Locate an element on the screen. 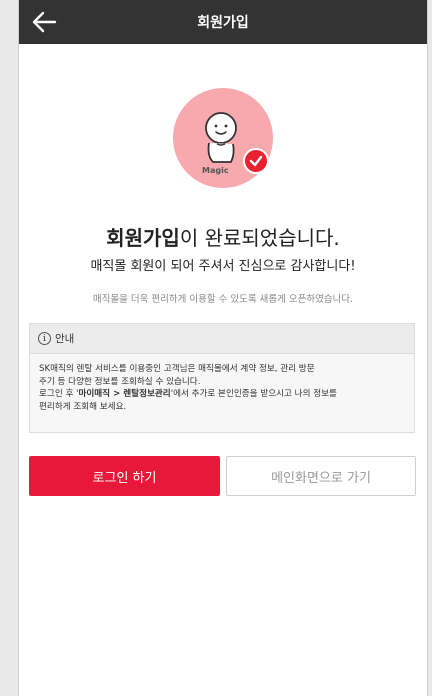  arrow-left-icon is located at coordinates (44, 22).